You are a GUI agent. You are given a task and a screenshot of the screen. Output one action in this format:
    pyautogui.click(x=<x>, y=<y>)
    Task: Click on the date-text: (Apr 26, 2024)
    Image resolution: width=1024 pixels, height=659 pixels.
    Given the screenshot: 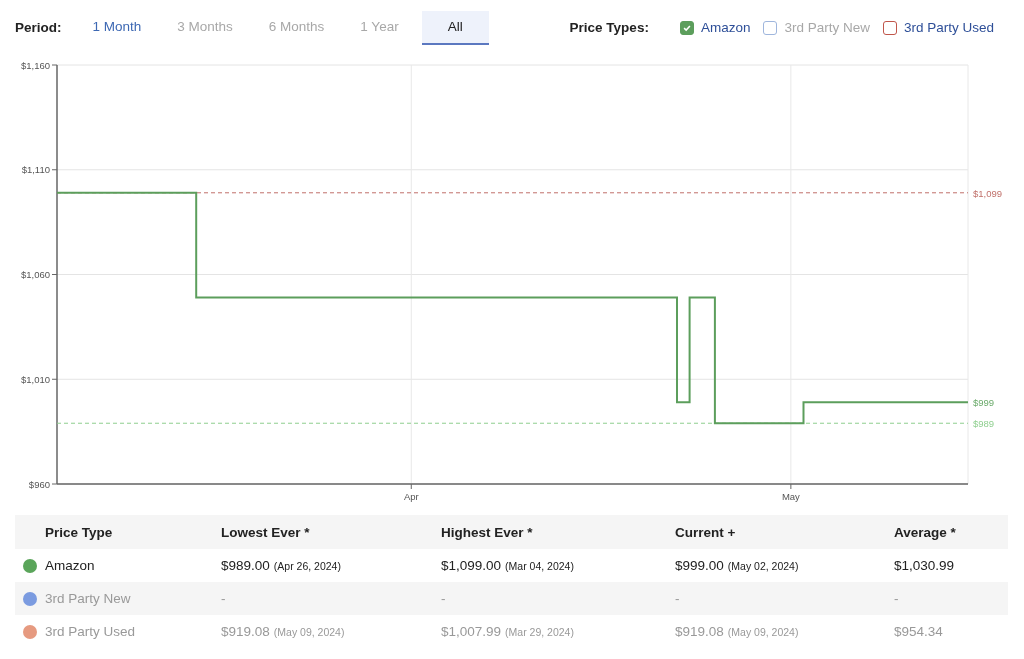 What is the action you would take?
    pyautogui.click(x=307, y=566)
    